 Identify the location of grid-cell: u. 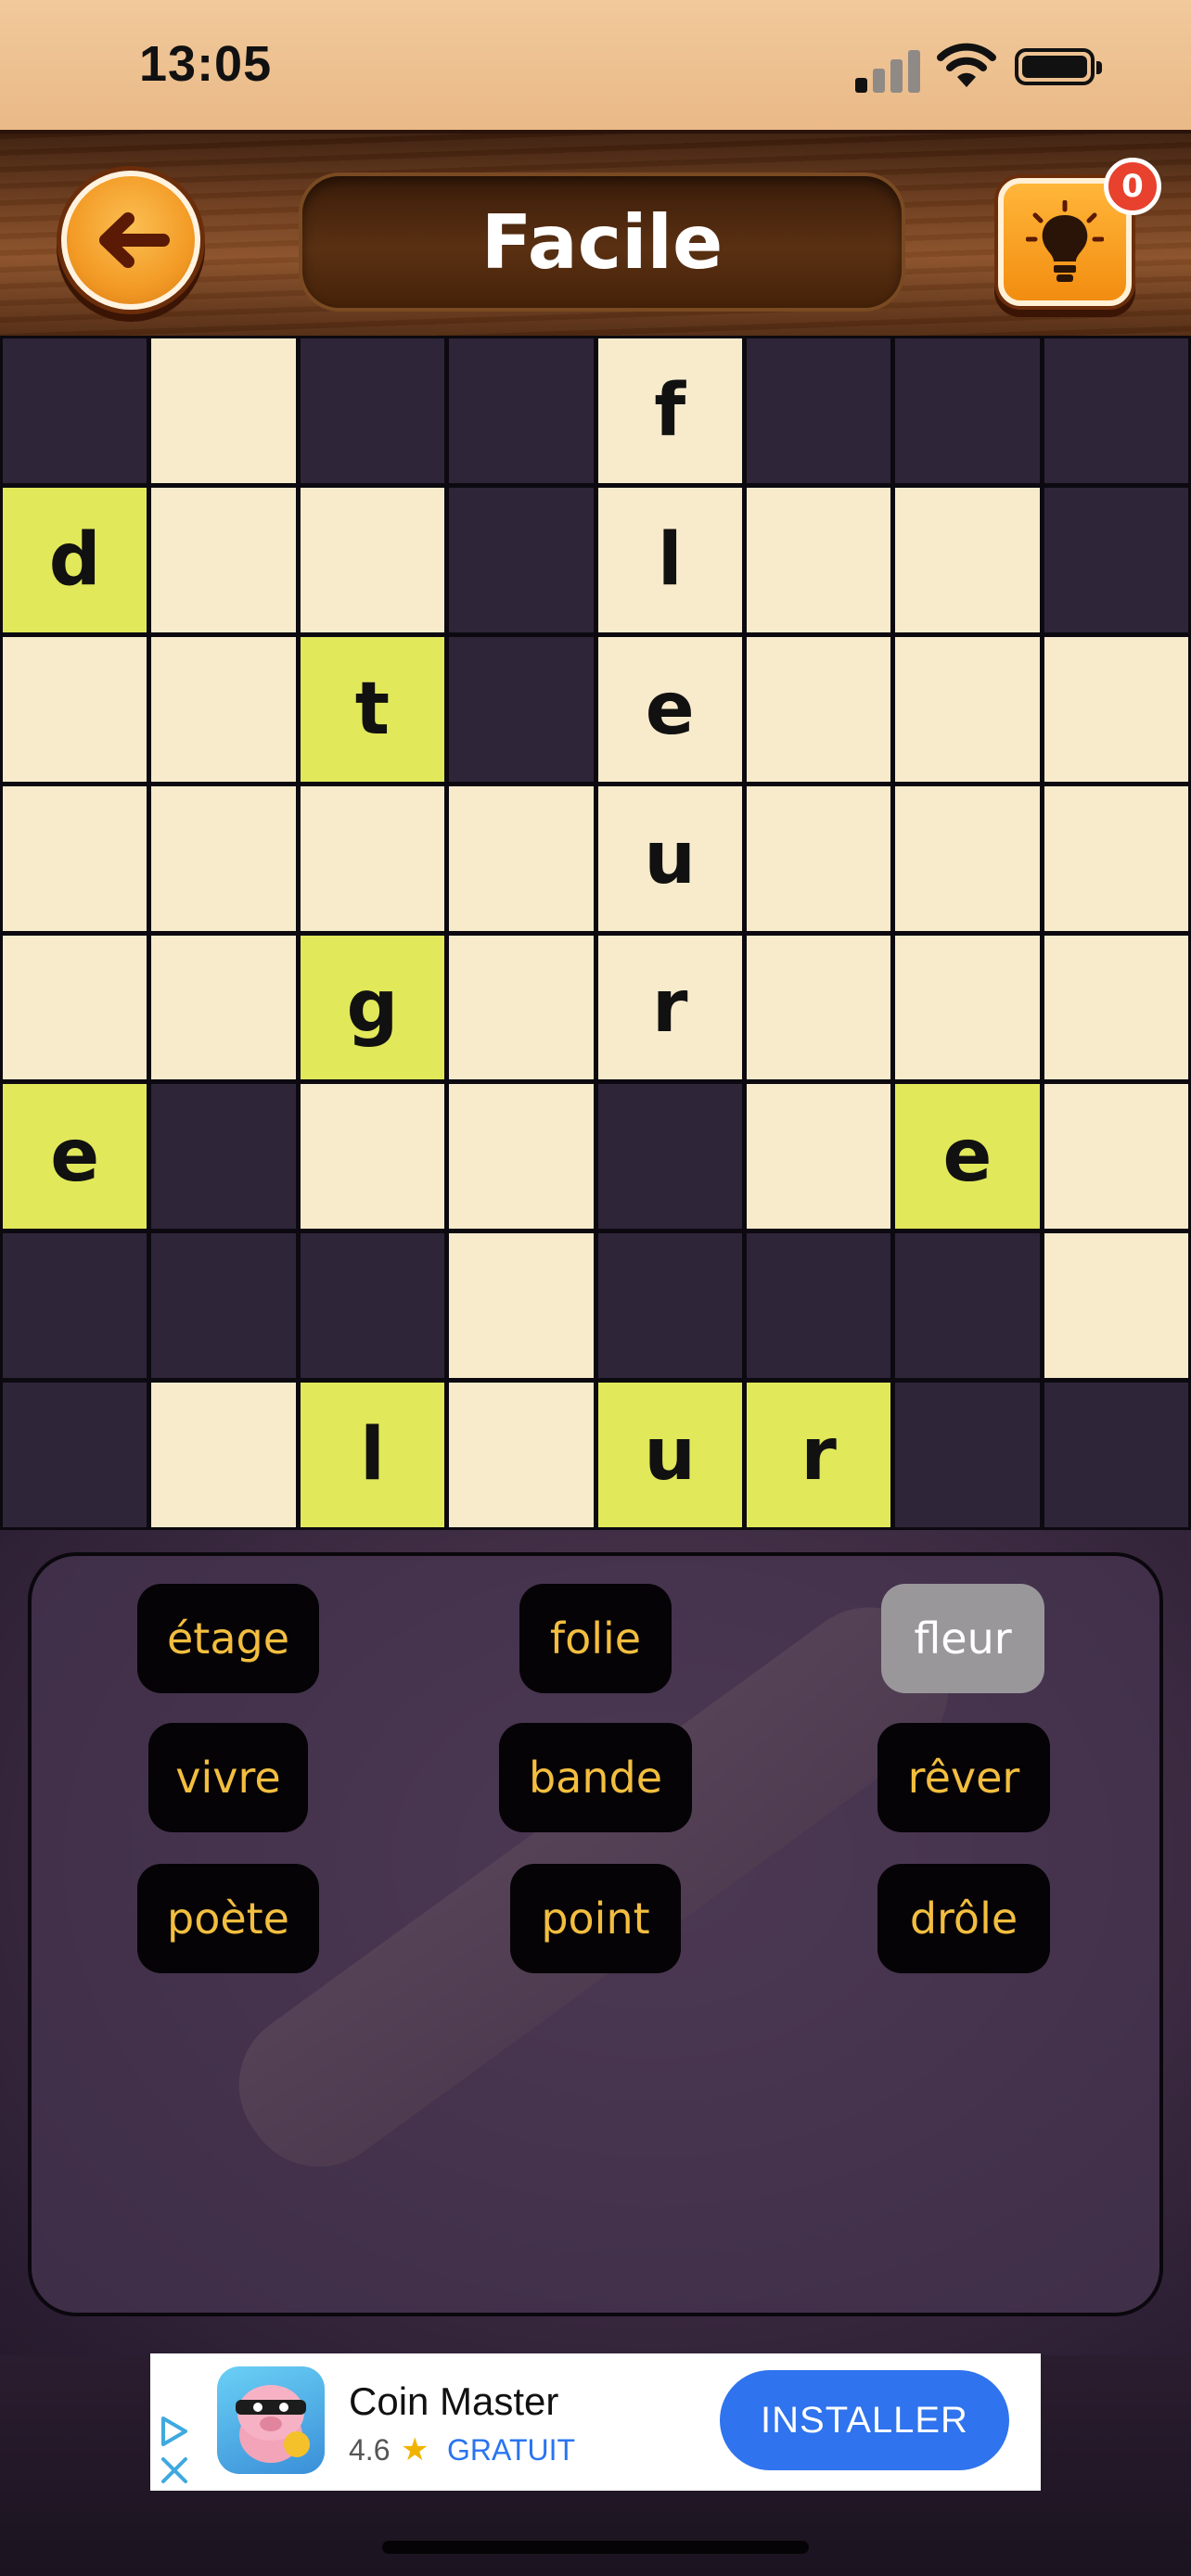
(669, 858).